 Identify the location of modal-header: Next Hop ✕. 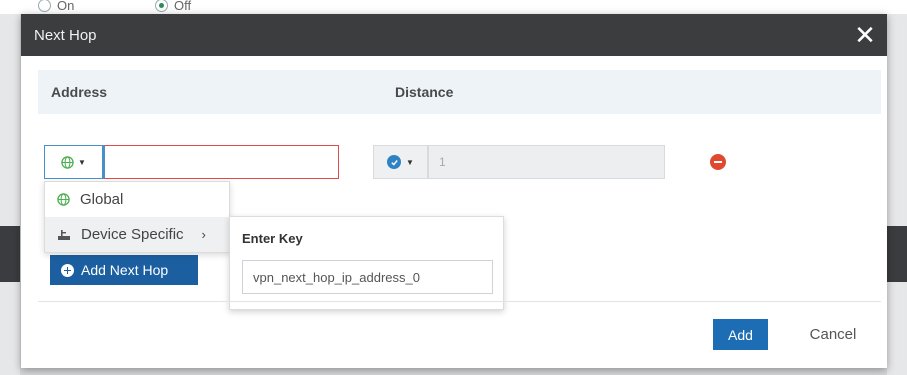
(454, 35).